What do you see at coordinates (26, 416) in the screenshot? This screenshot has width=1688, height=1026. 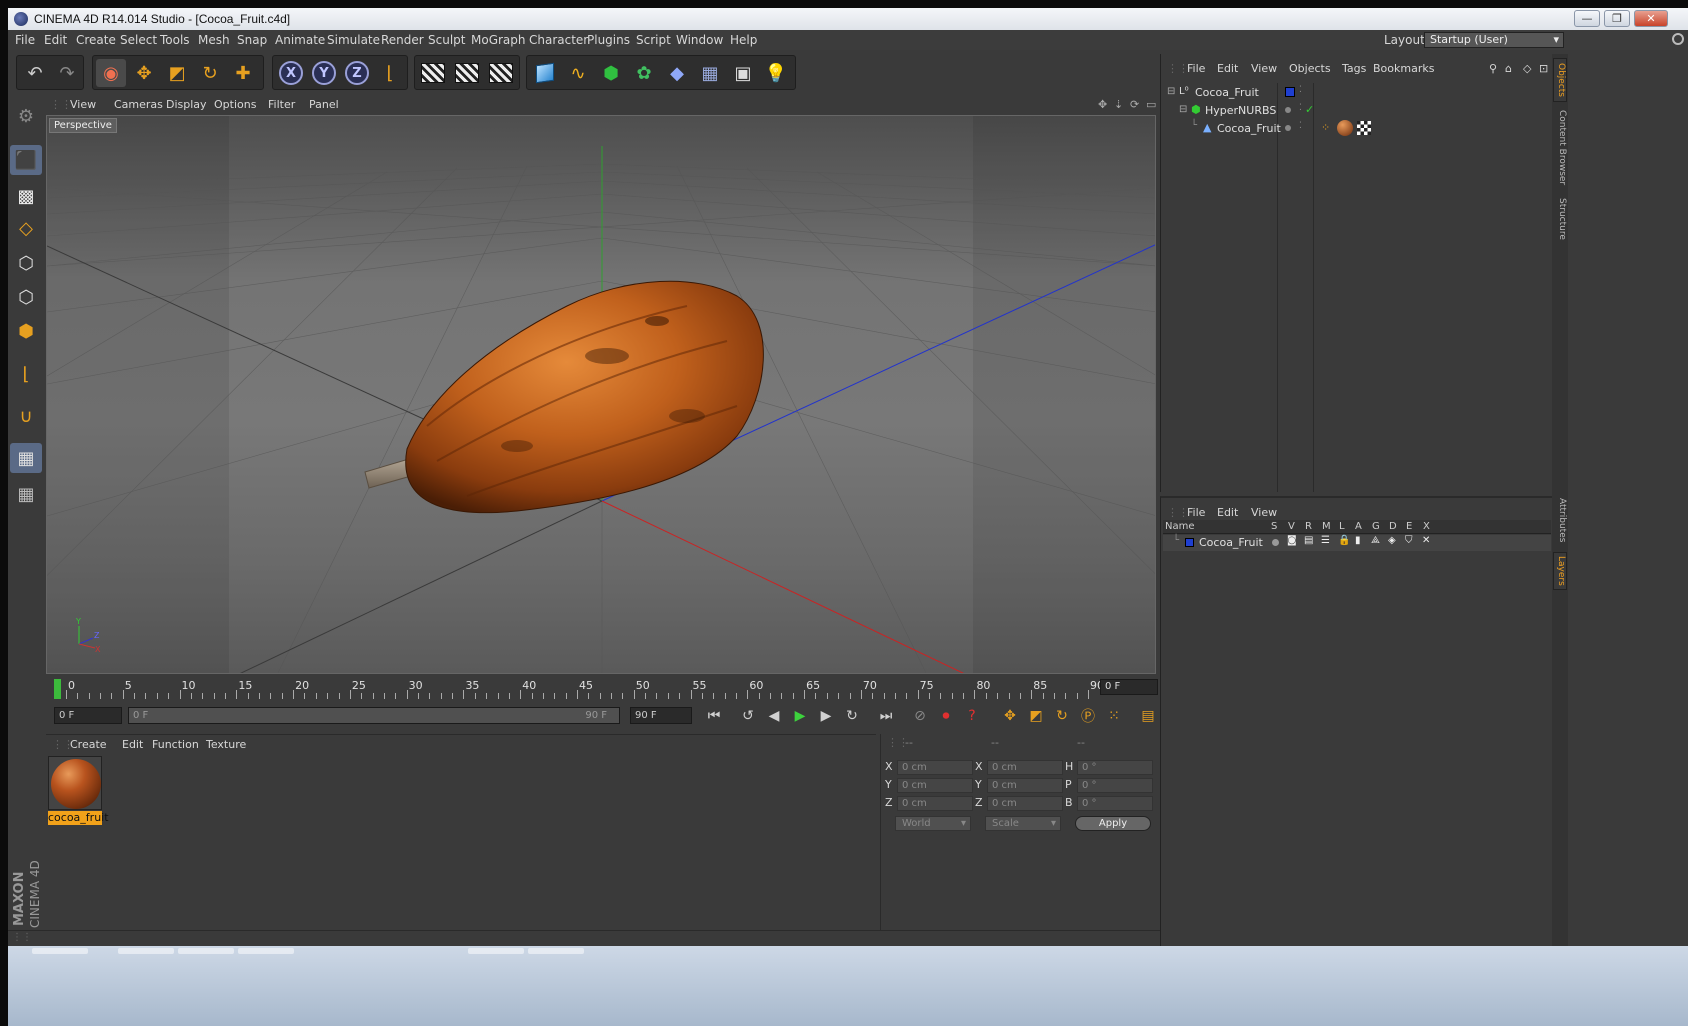 I see `magnet-snap-icon: ∪` at bounding box center [26, 416].